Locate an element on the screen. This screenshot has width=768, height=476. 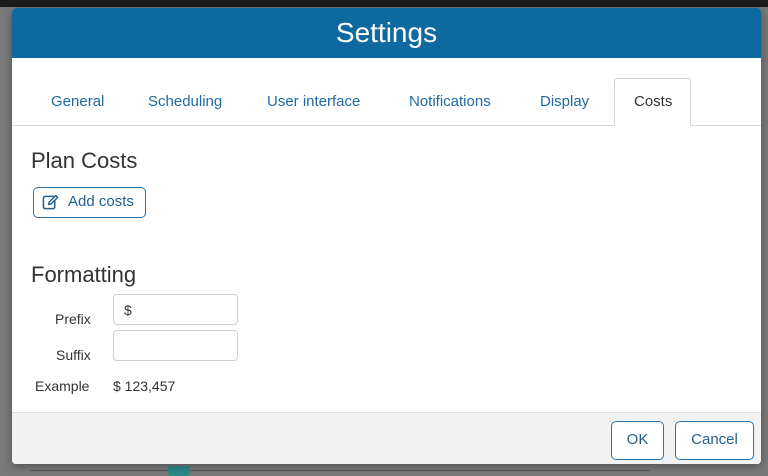
ok-button: OK is located at coordinates (637, 440).